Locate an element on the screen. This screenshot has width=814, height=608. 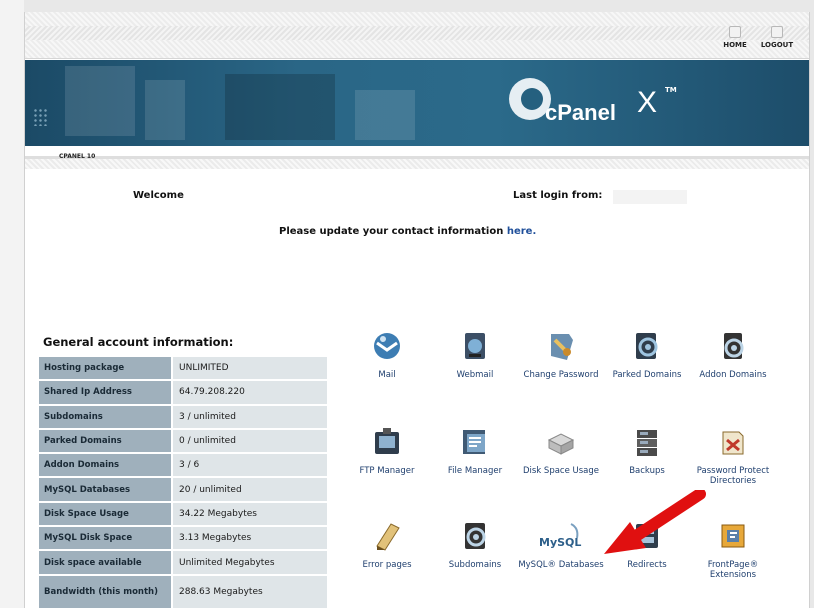
home-link: HOME is located at coordinates (735, 37).